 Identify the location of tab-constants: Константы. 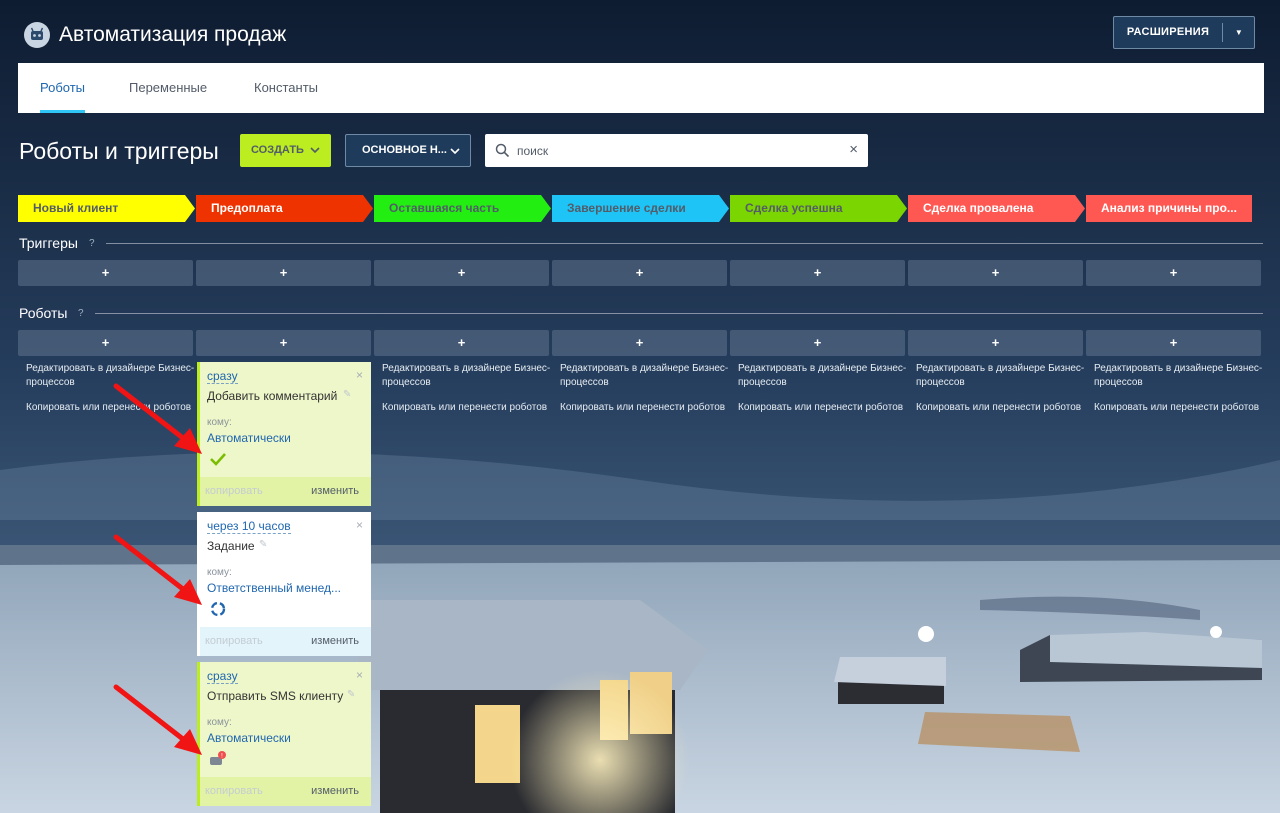
(286, 88).